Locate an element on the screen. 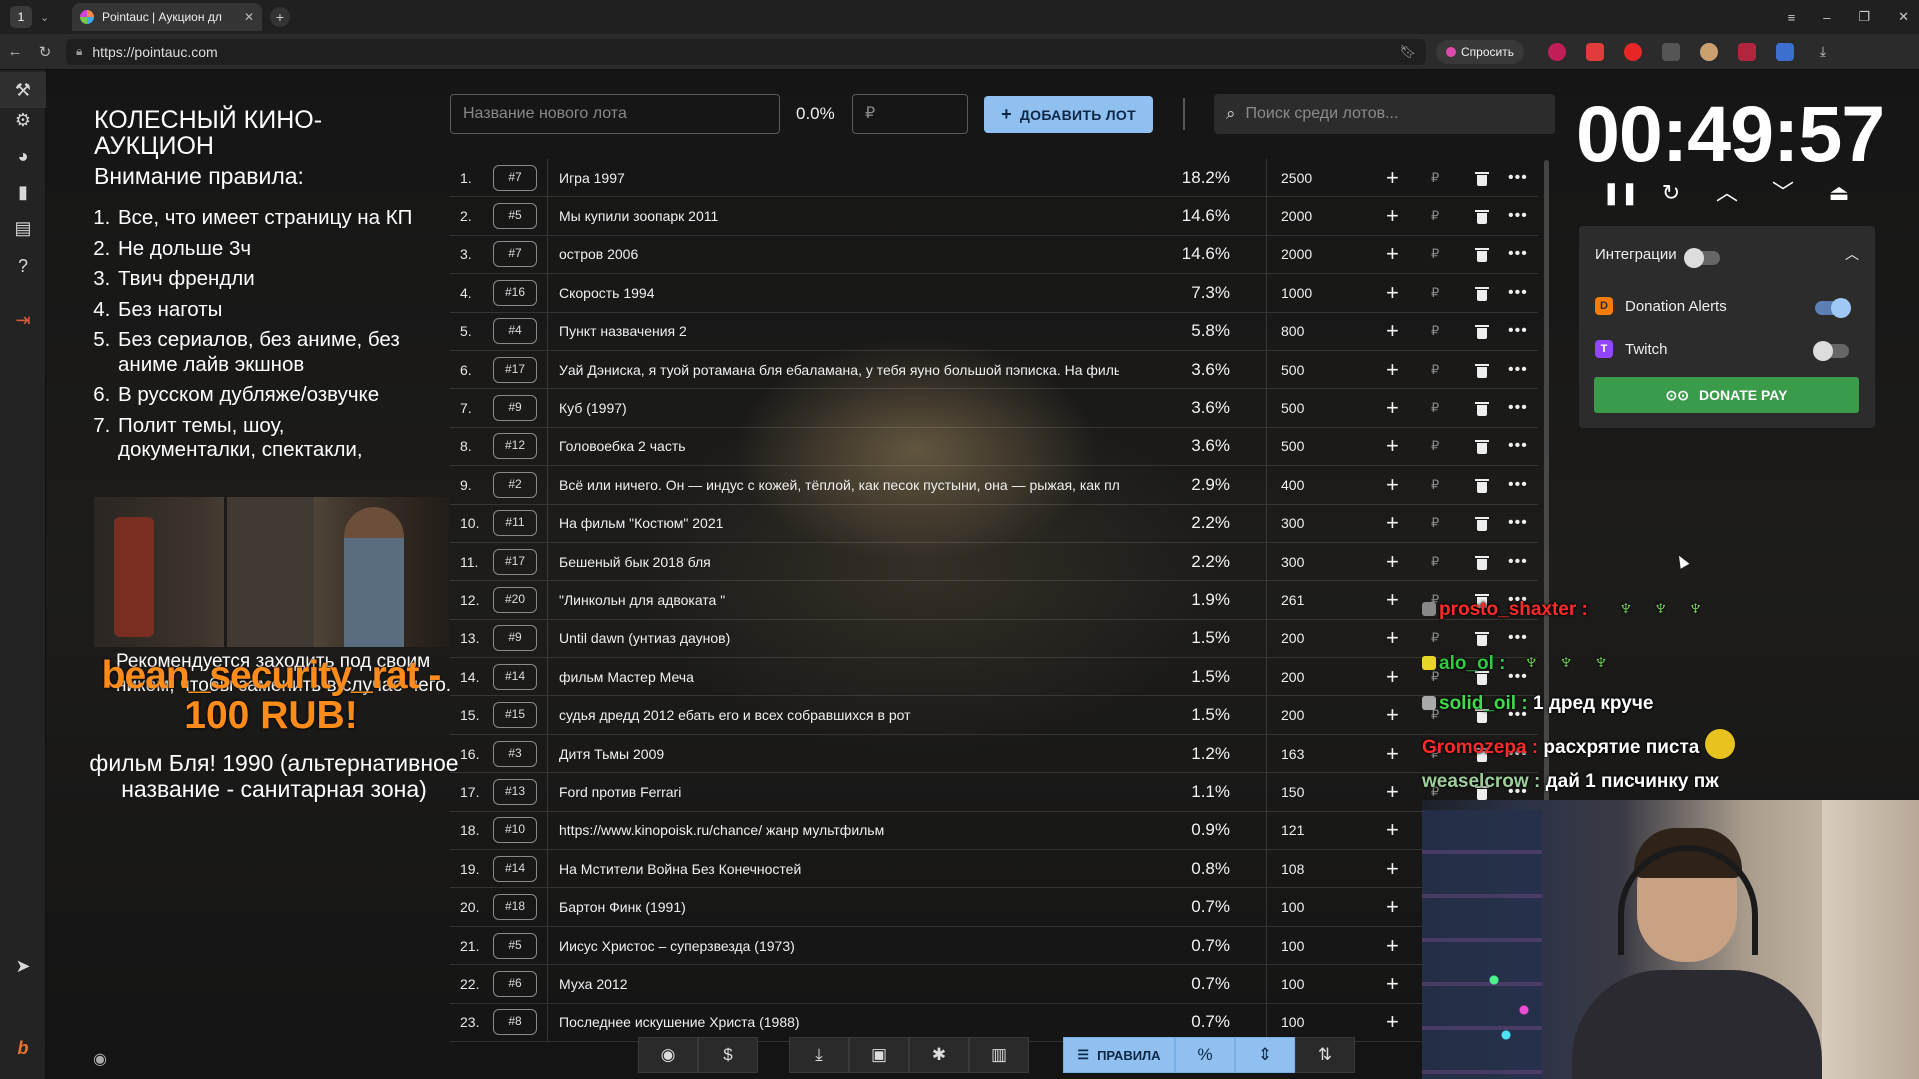 Image resolution: width=1919 pixels, height=1079 pixels. lot-amount: 100 is located at coordinates (1292, 946).